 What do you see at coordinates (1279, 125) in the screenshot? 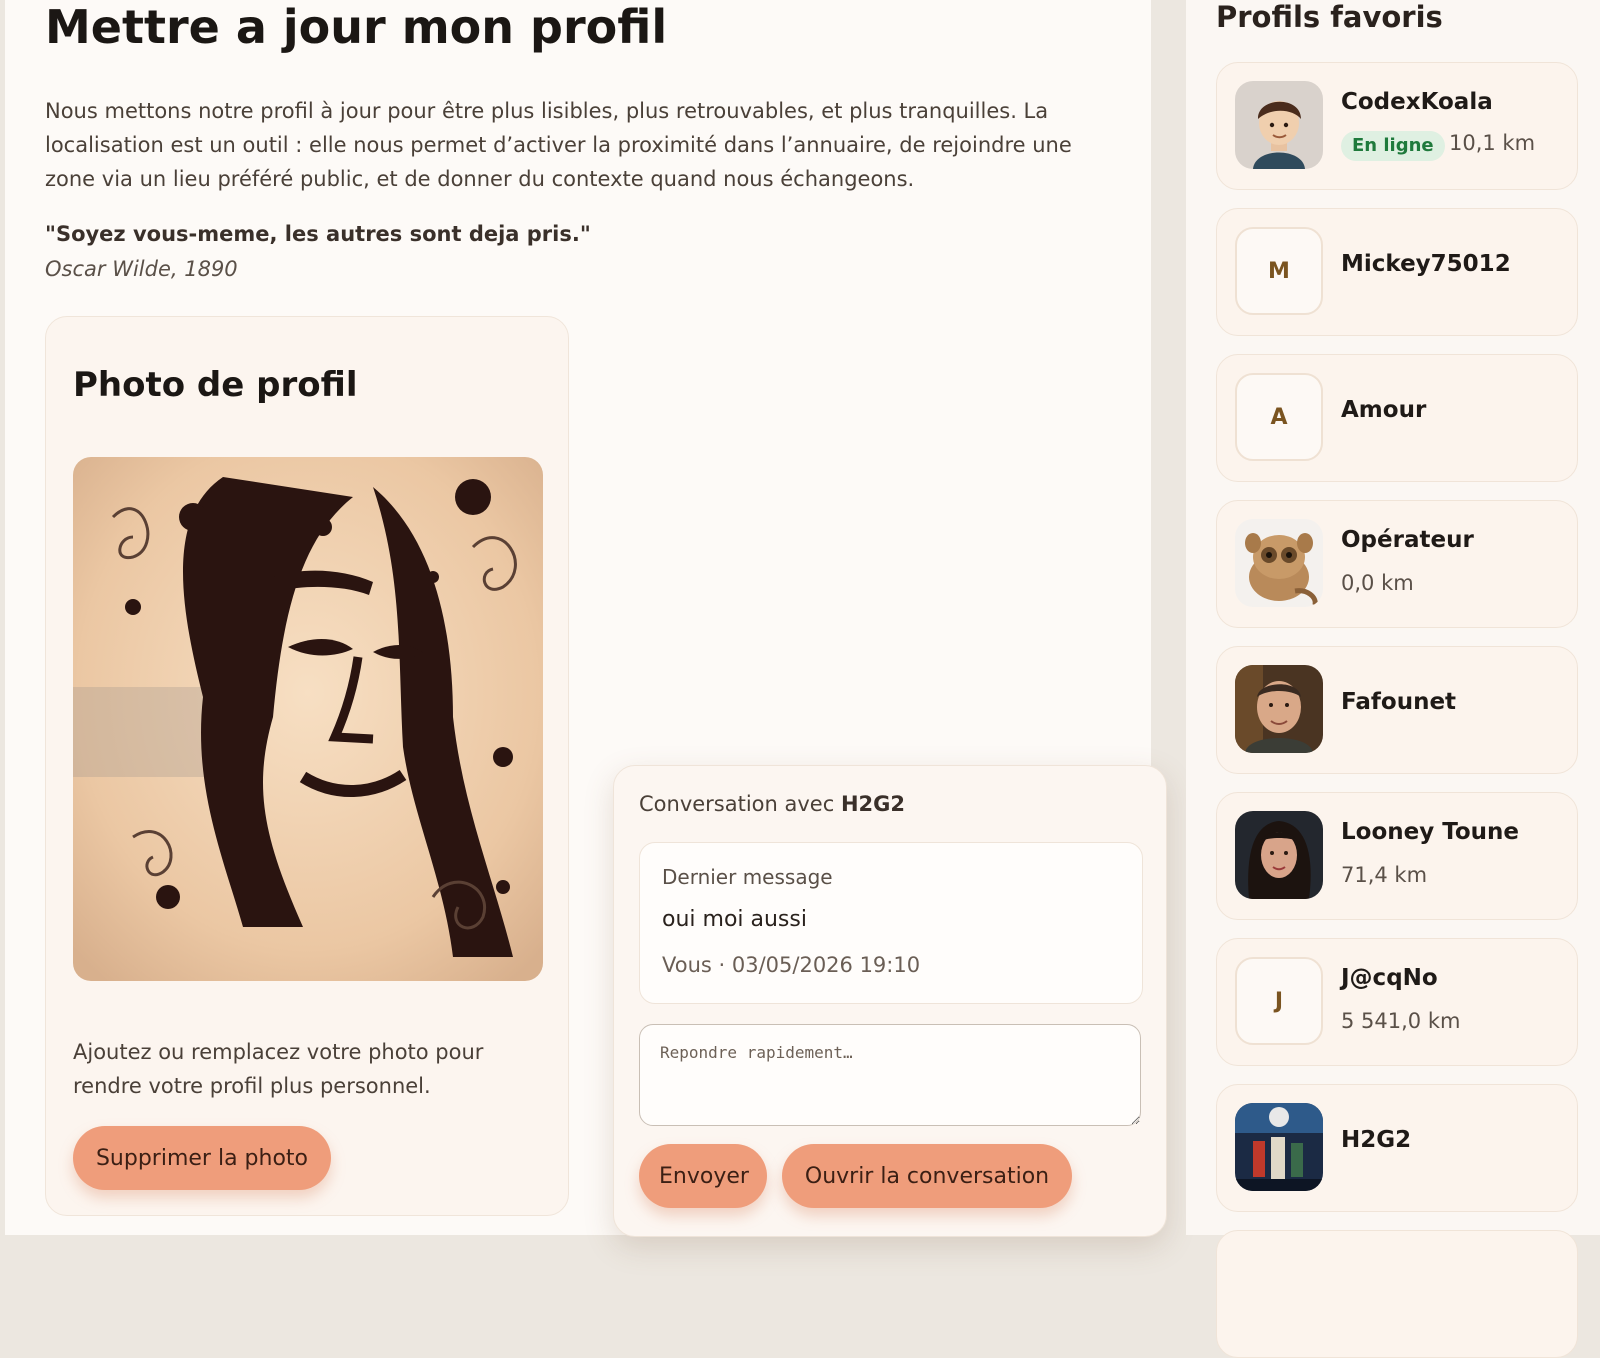
I see `cartoon-avatar` at bounding box center [1279, 125].